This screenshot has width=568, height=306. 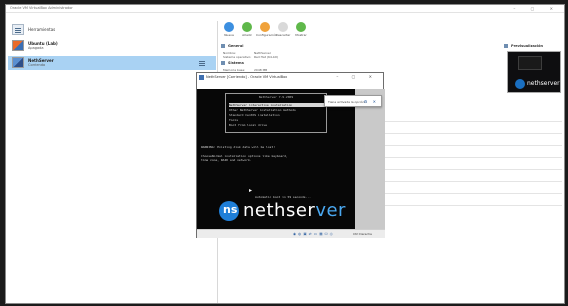 What do you see at coordinates (18, 29) in the screenshot?
I see `tools-icon` at bounding box center [18, 29].